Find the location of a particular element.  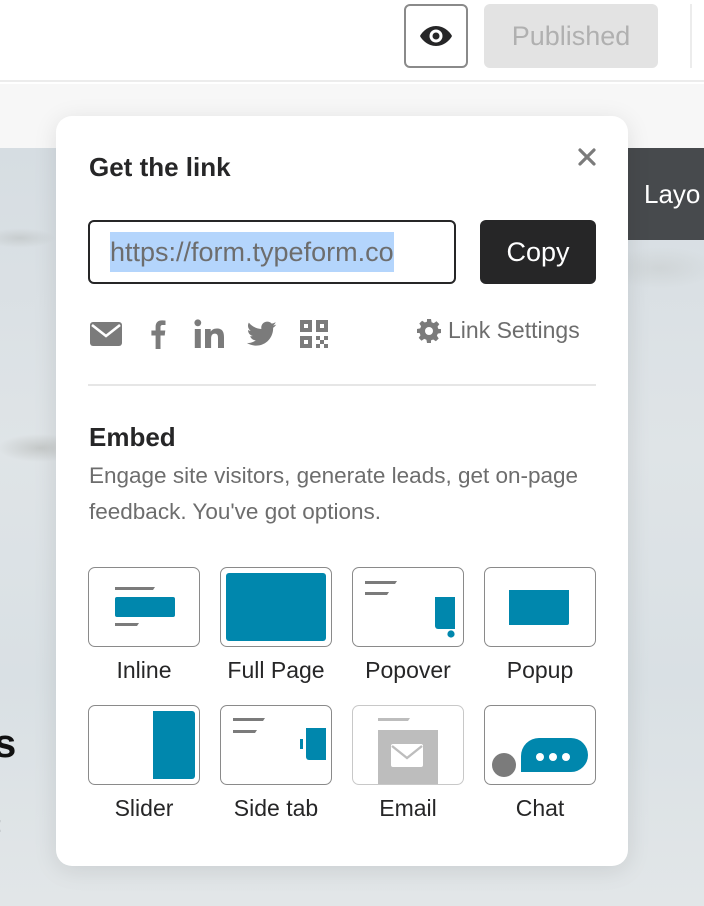

share-email-button is located at coordinates (106, 334).